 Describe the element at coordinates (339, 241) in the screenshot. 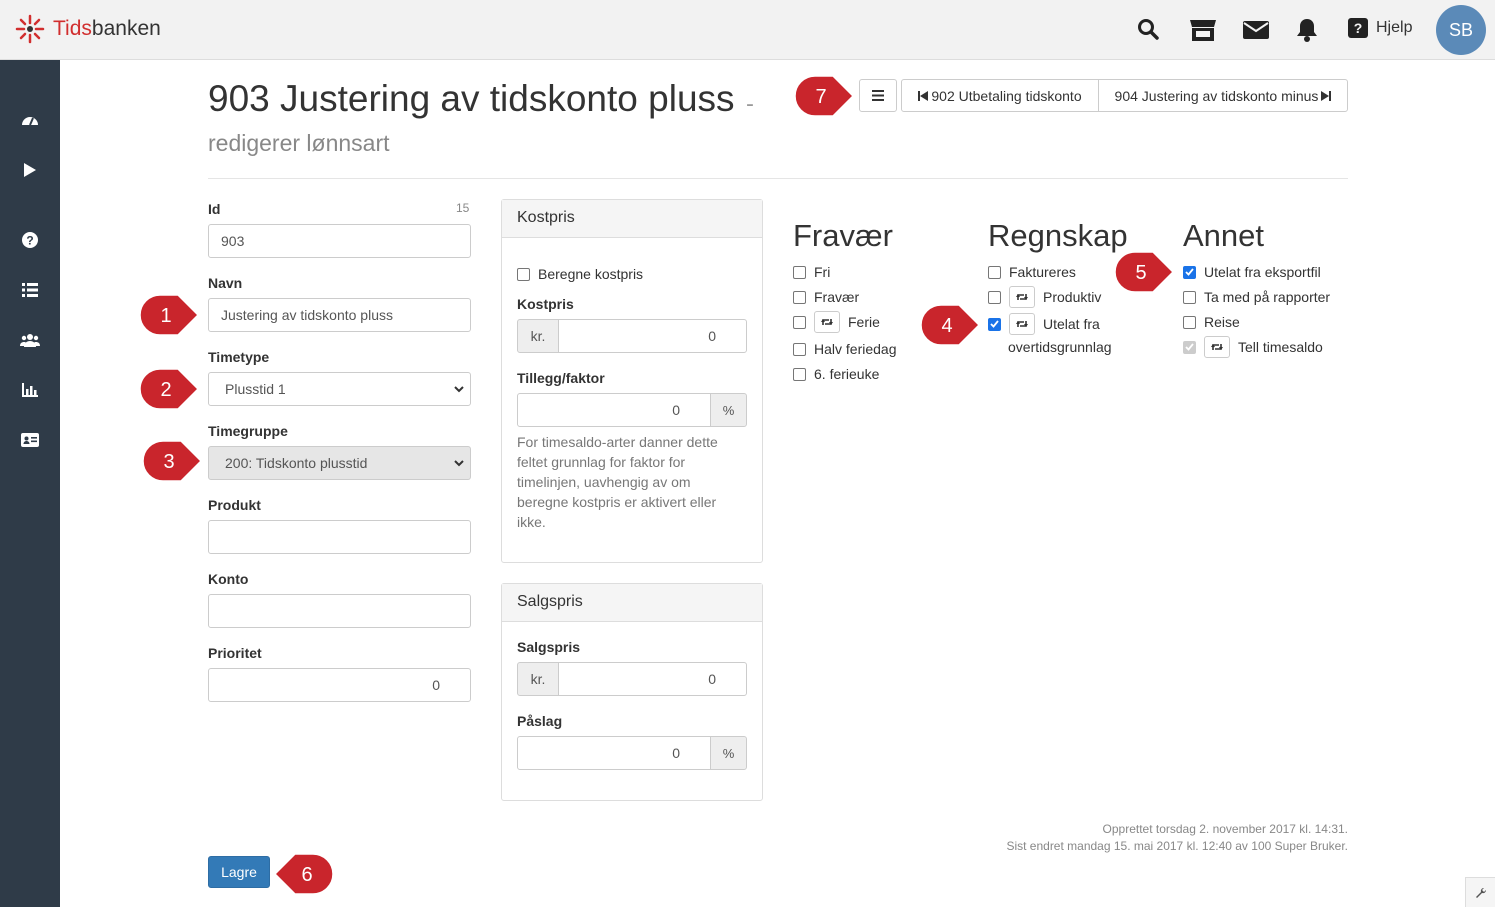

I see `id-field: 903` at that location.